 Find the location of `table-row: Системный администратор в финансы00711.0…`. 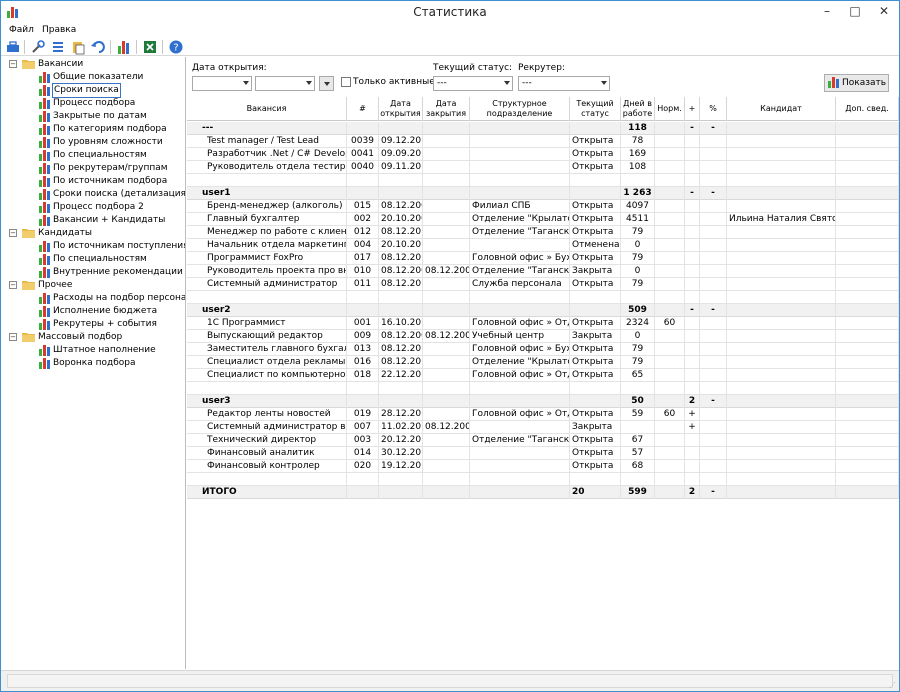

table-row: Системный администратор в финансы00711.0… is located at coordinates (543, 427).